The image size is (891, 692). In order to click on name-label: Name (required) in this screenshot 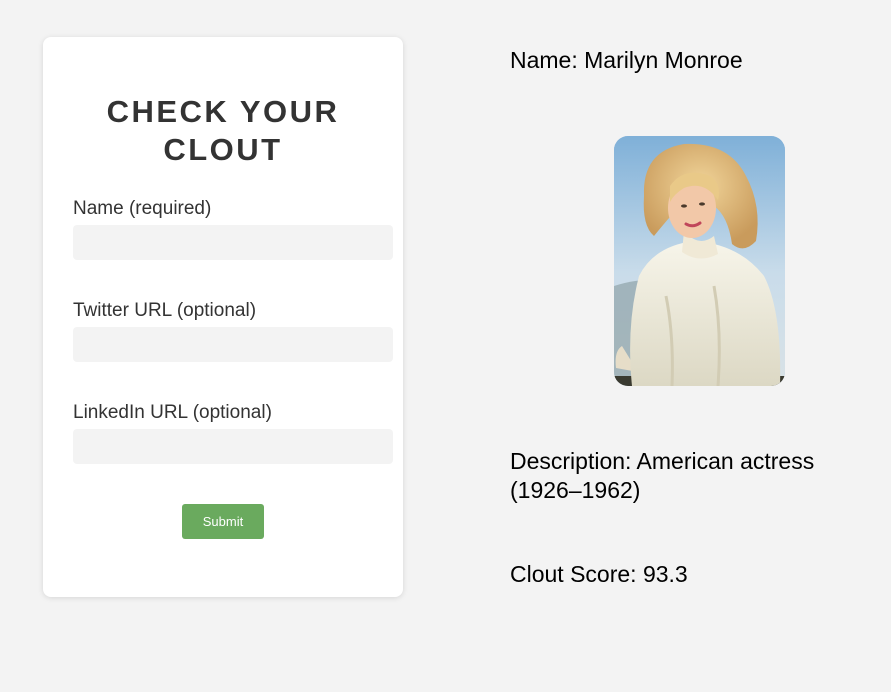, I will do `click(142, 208)`.